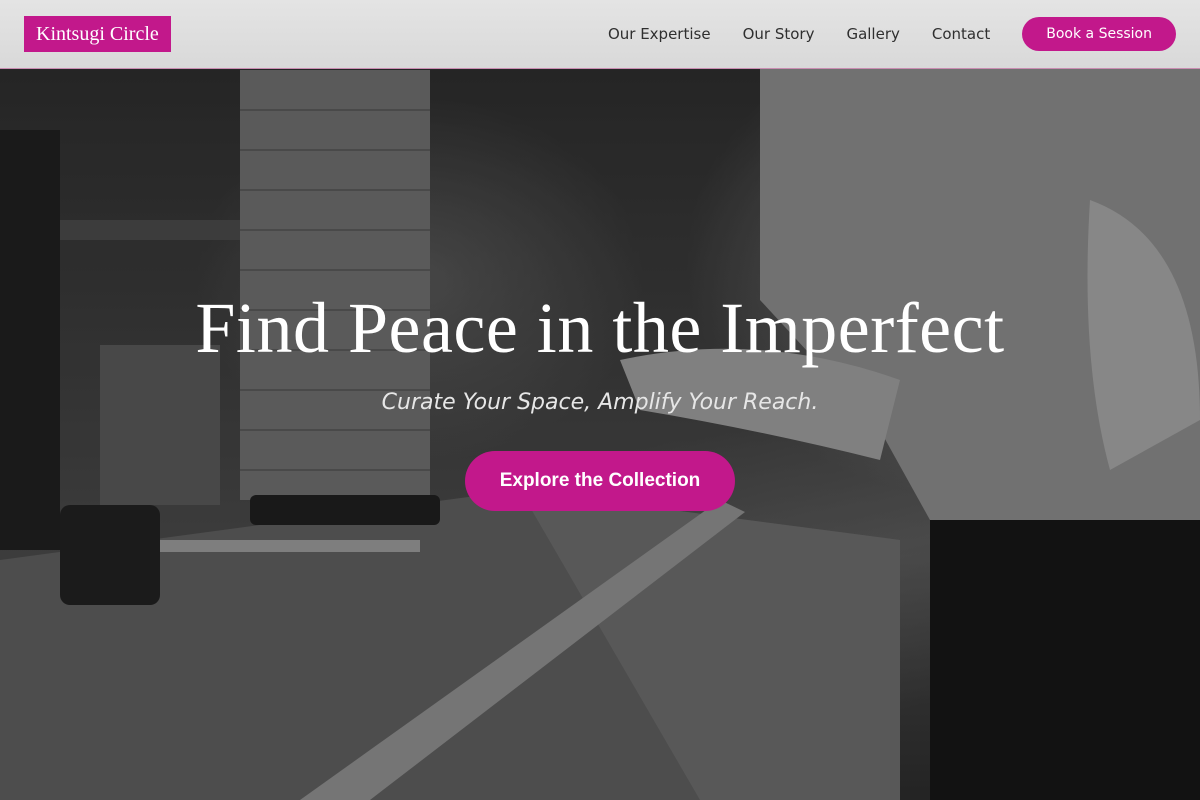 This screenshot has width=1200, height=800. I want to click on nav-link-our-story: Our Story, so click(779, 34).